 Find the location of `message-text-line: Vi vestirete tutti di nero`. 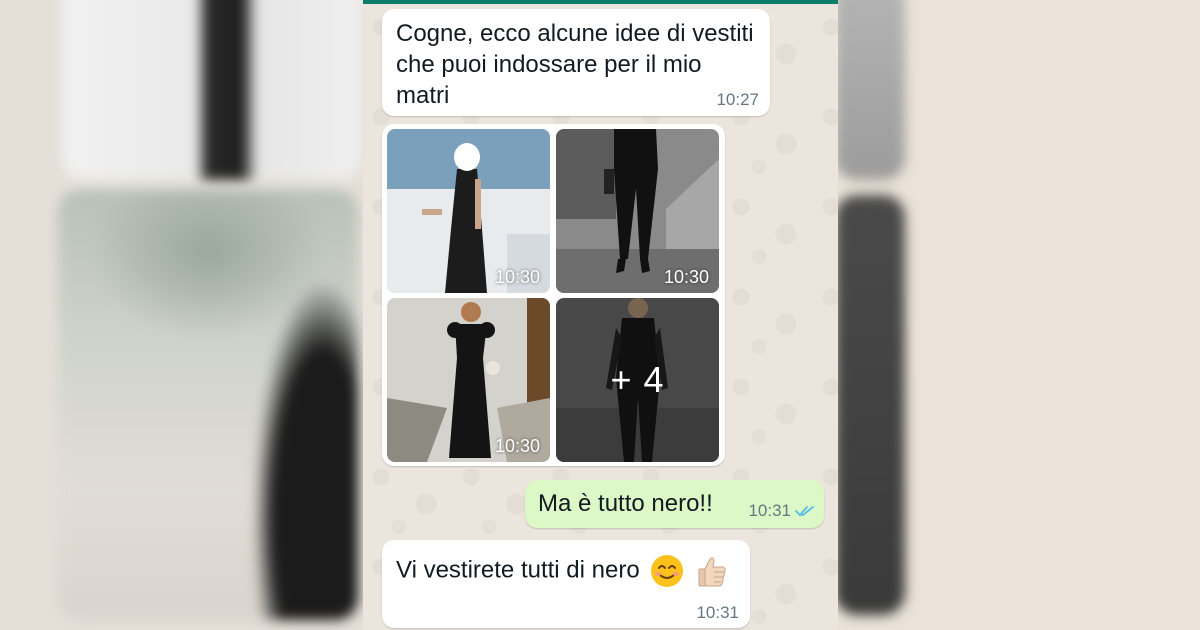

message-text-line: Vi vestirete tutti di nero is located at coordinates (562, 571).